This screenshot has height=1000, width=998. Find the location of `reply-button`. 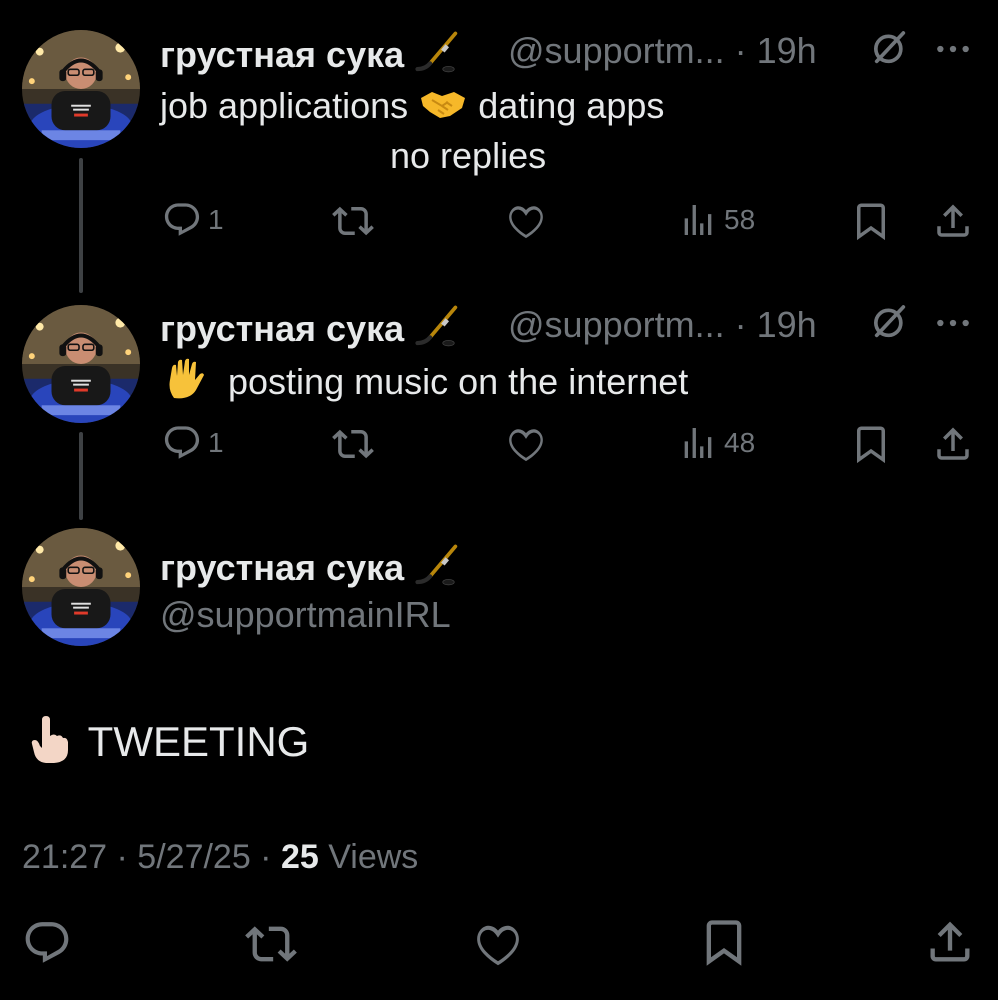

reply-button is located at coordinates (47, 943).